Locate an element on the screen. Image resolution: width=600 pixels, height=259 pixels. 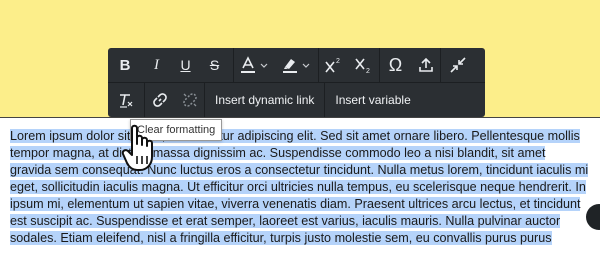
unlink-icon is located at coordinates (189, 100).